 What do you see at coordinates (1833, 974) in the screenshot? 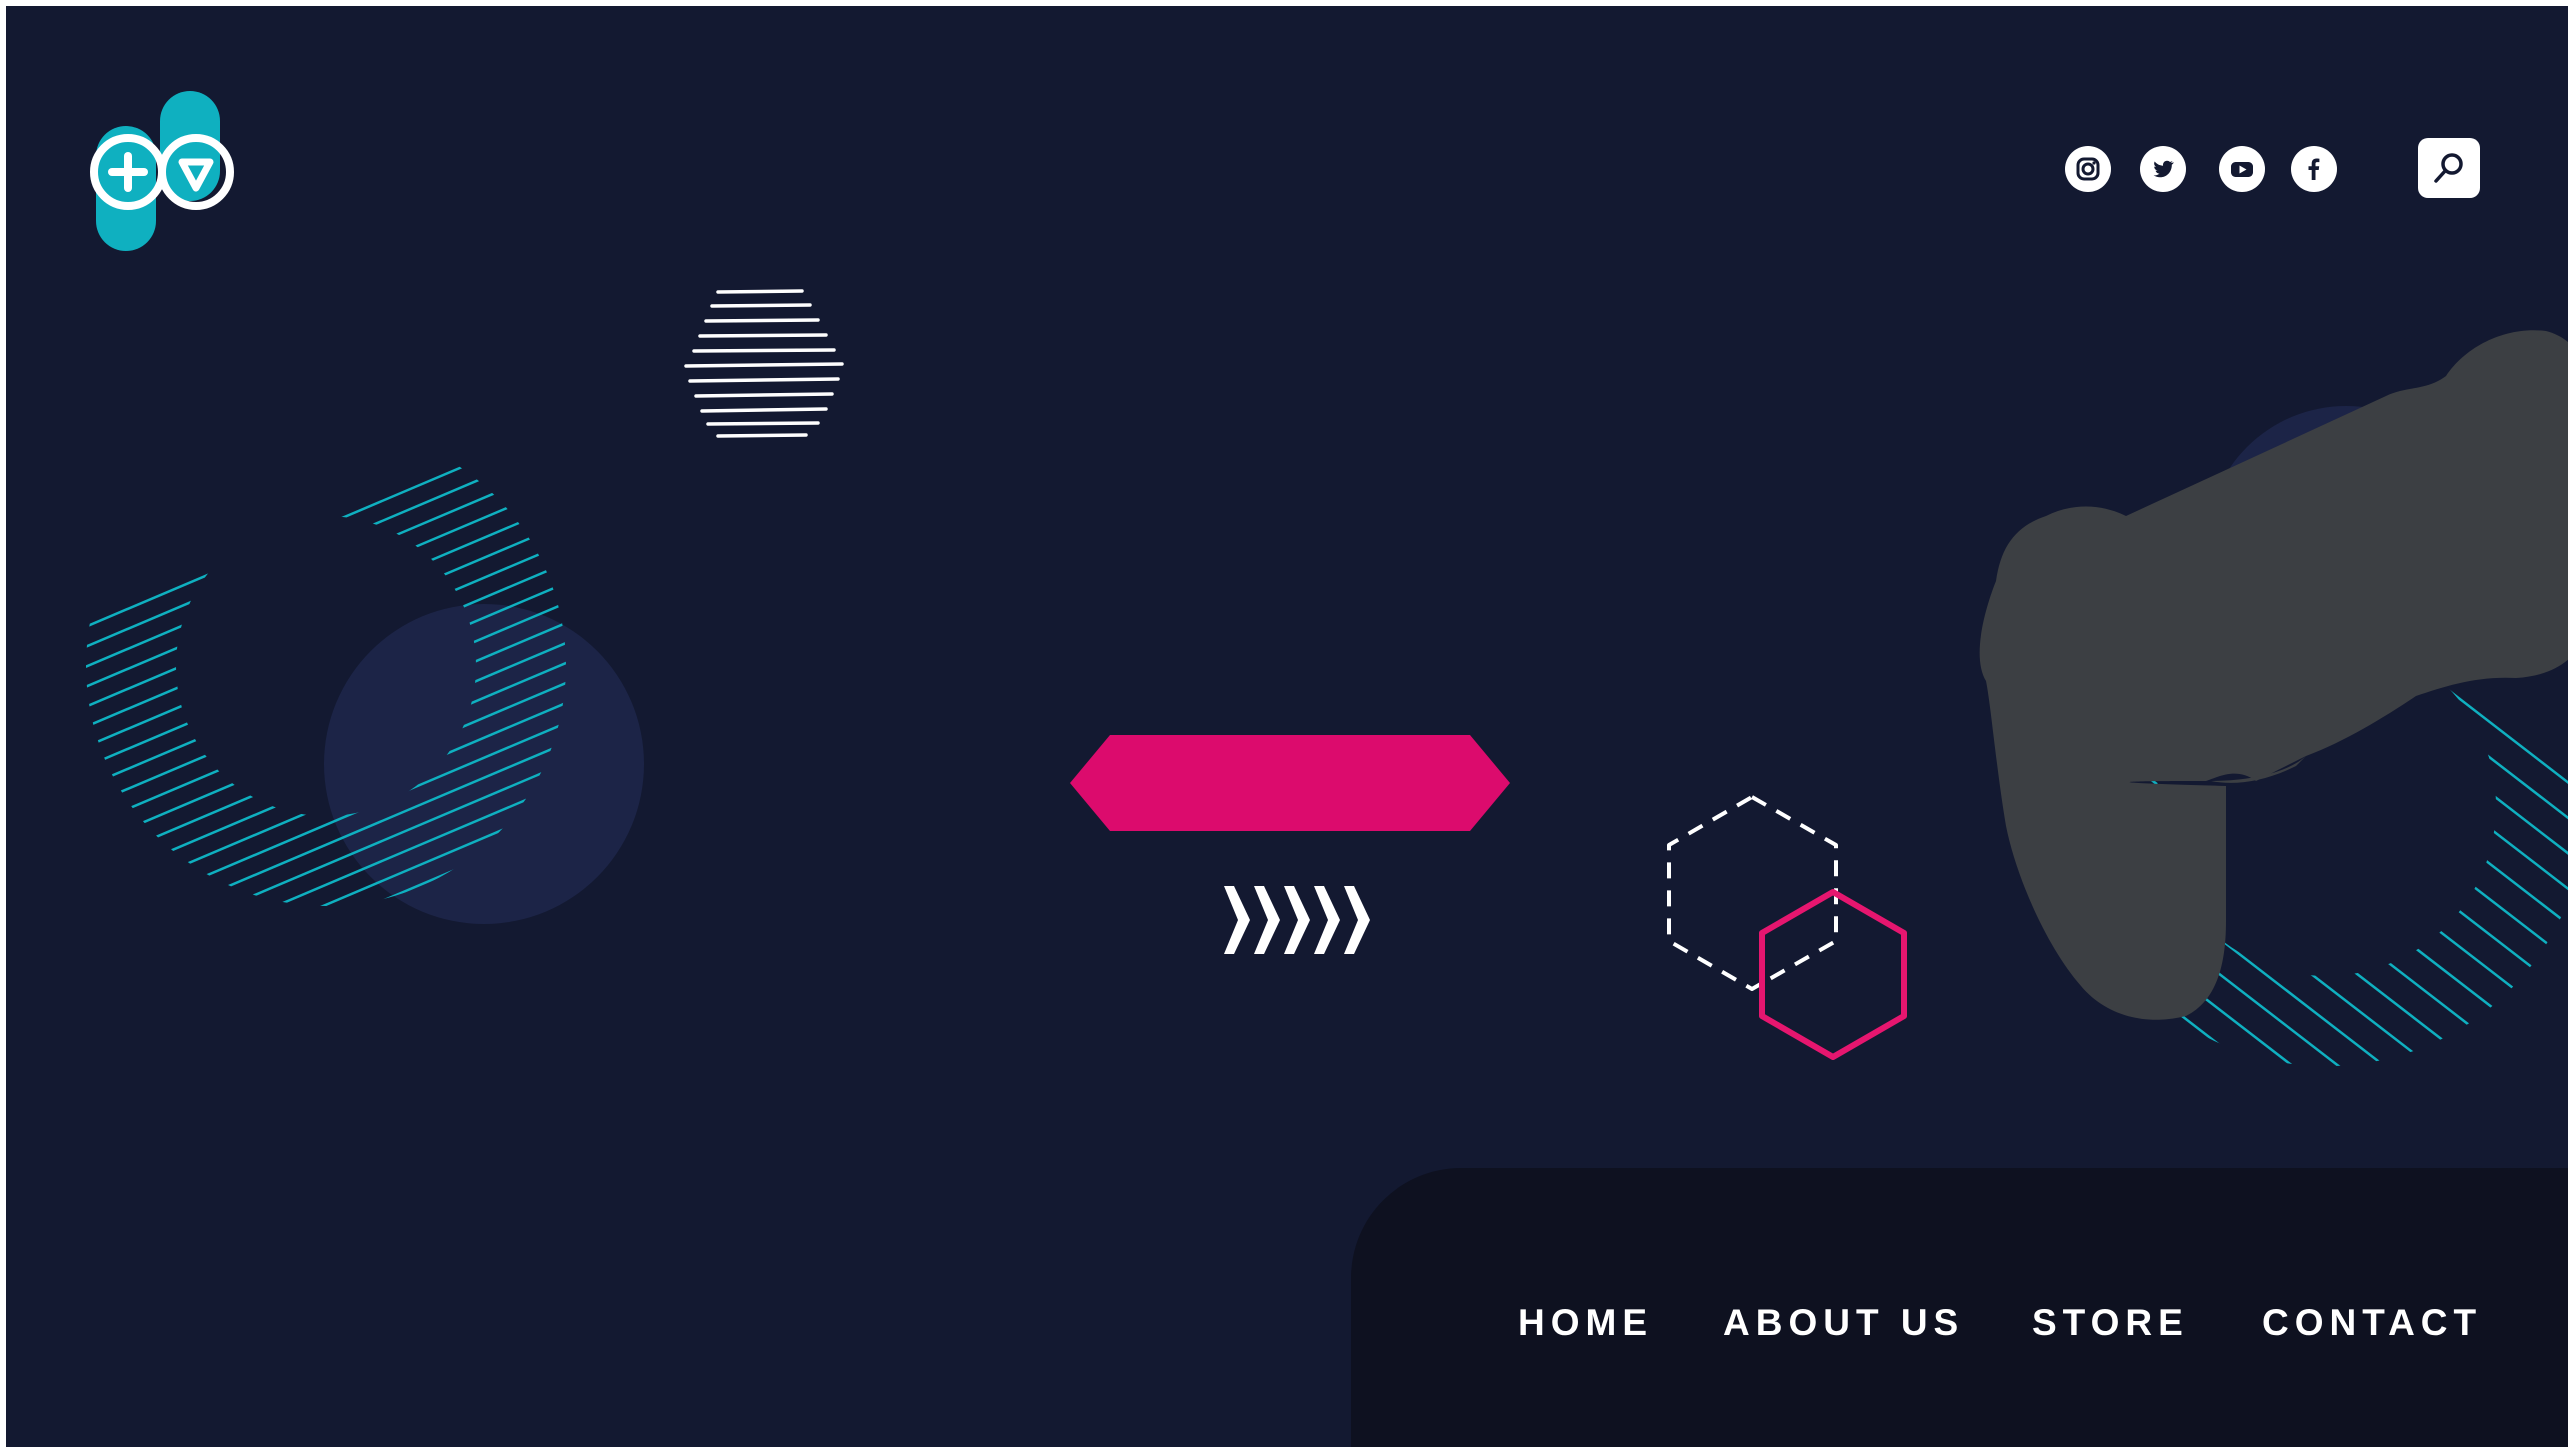
I see `decor-pink-hexagon` at bounding box center [1833, 974].